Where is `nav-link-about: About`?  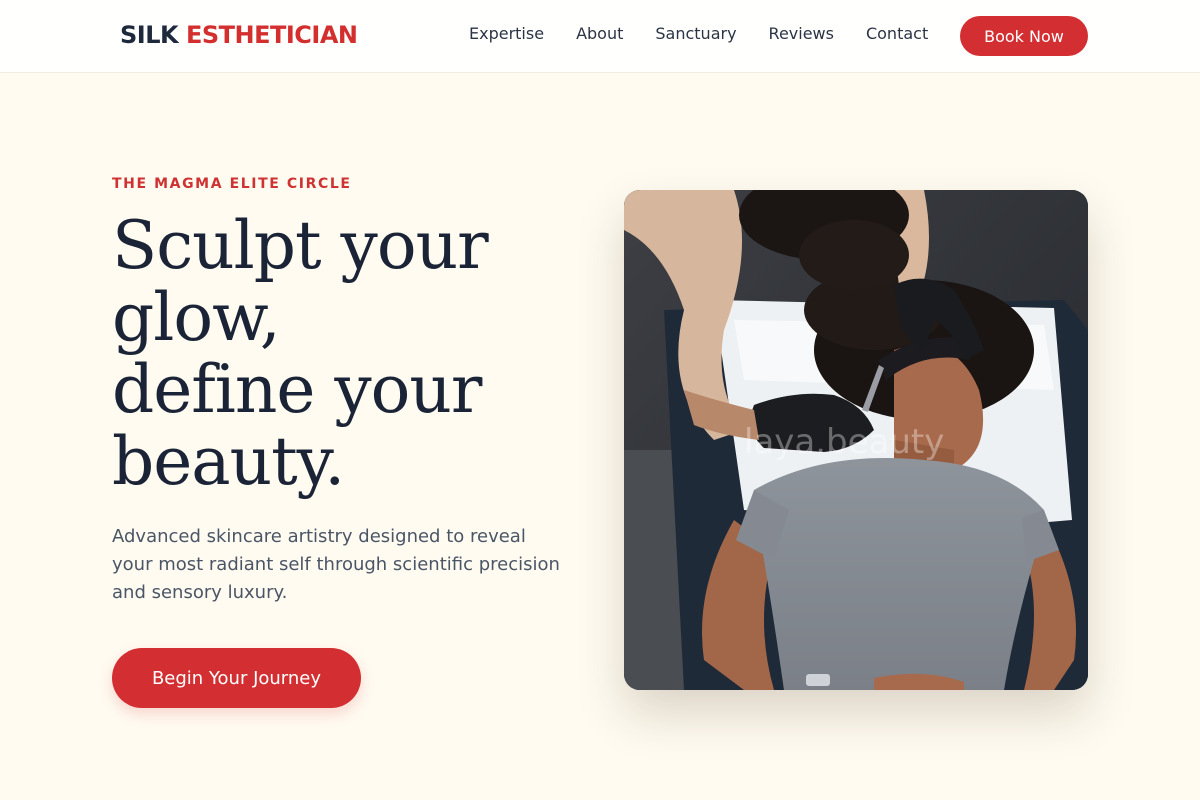
nav-link-about: About is located at coordinates (599, 34).